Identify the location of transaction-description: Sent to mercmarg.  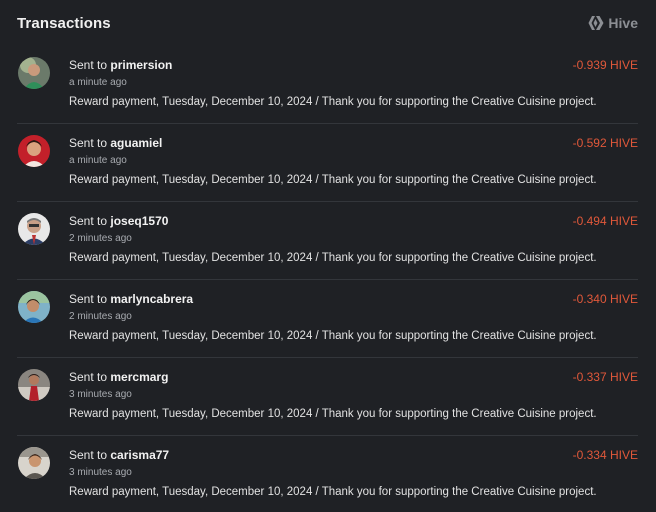
(118, 377).